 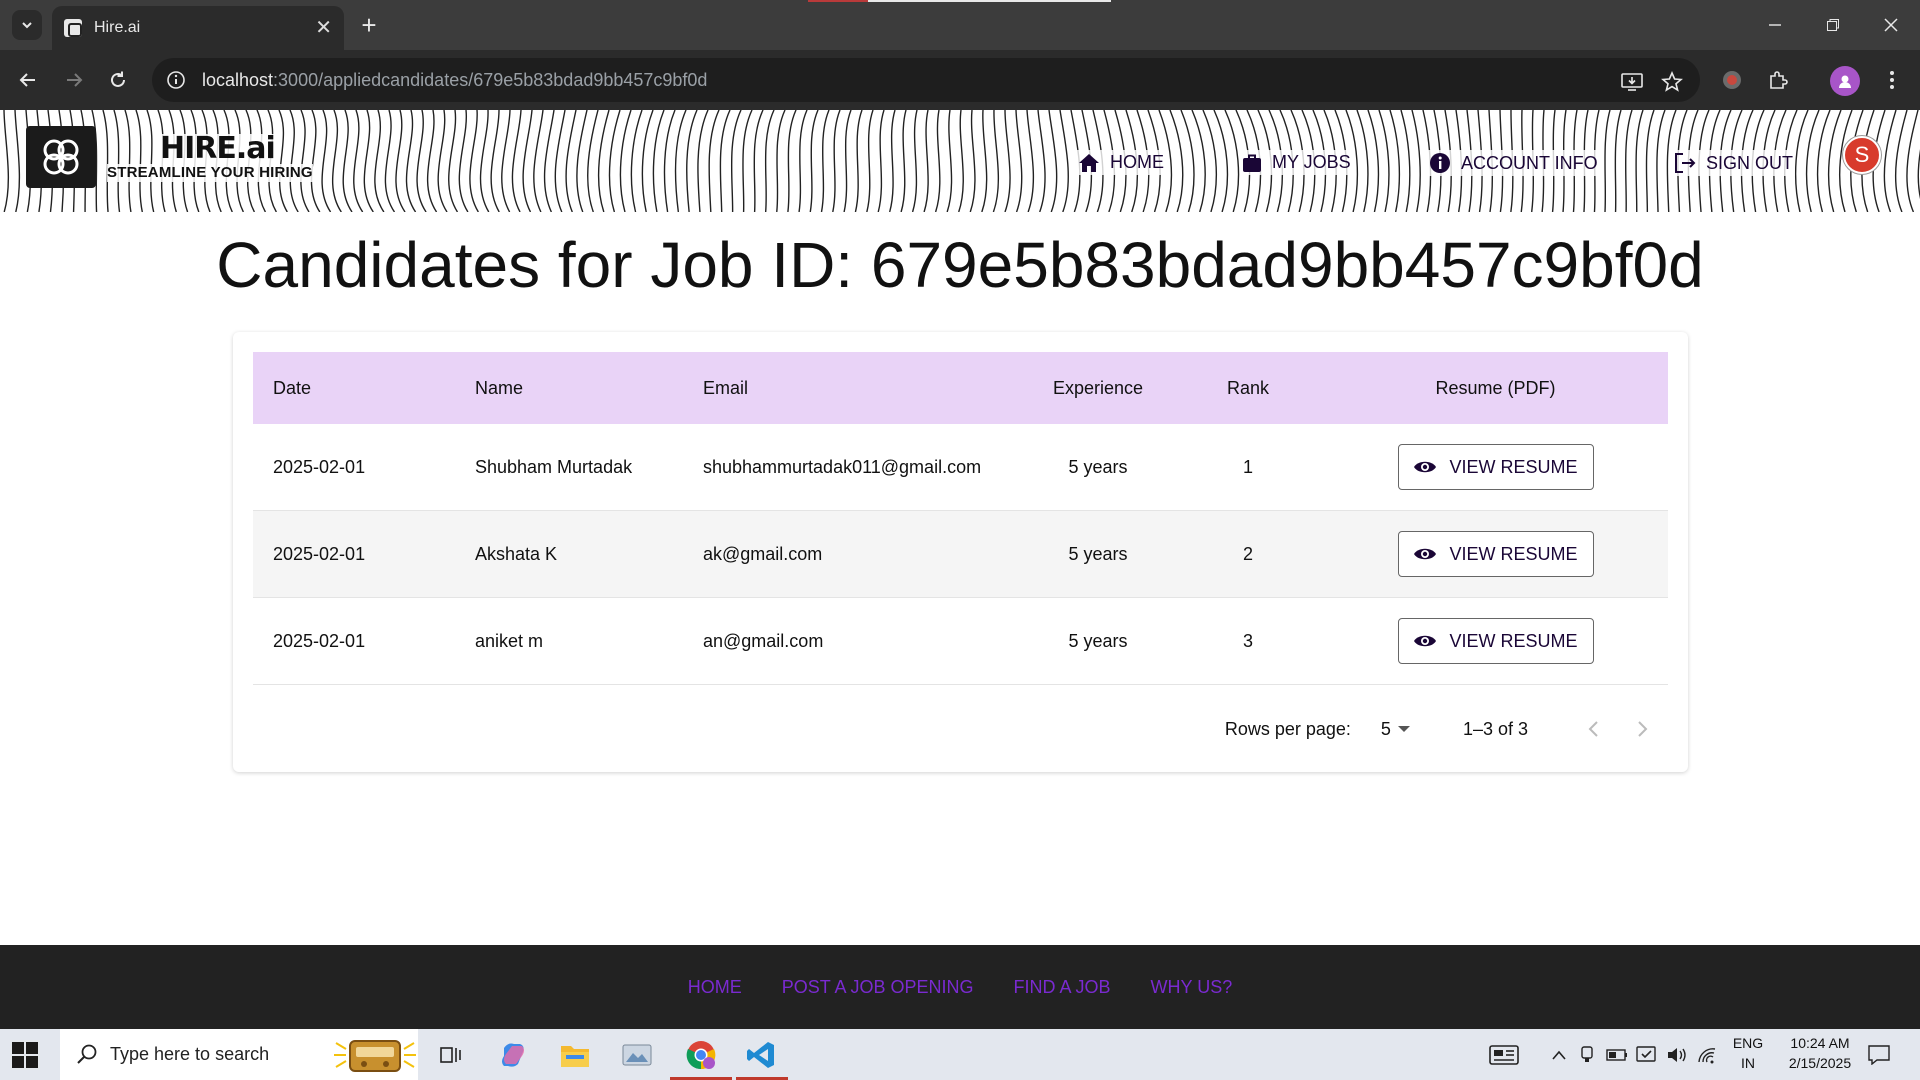 I want to click on footer-link-post-job: POST A JOB OPENING, so click(x=878, y=987).